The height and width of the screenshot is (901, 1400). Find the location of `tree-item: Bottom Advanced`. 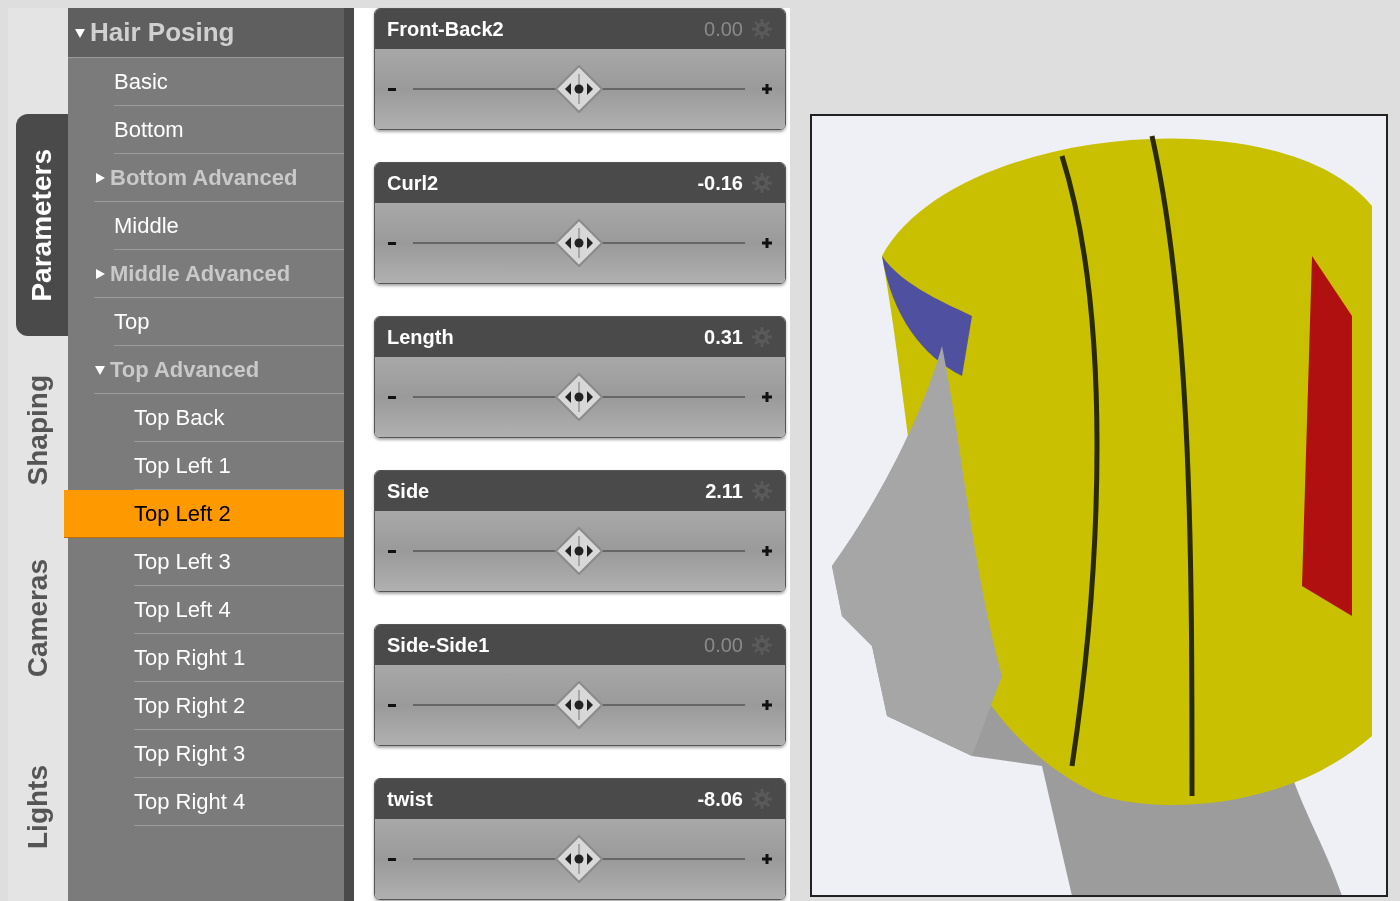

tree-item: Bottom Advanced is located at coordinates (219, 178).